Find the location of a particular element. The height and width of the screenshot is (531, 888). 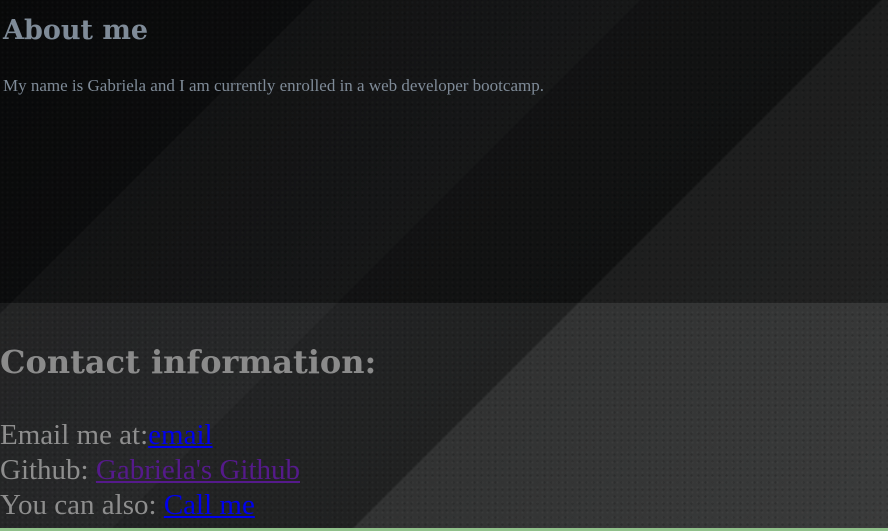

github-label: Github: is located at coordinates (48, 470).